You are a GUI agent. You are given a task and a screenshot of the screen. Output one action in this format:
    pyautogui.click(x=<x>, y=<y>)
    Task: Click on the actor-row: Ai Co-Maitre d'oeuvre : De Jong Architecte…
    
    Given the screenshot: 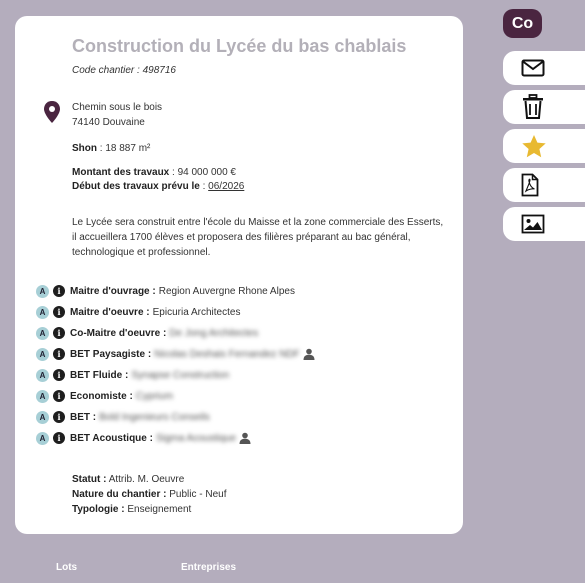 What is the action you would take?
    pyautogui.click(x=147, y=333)
    